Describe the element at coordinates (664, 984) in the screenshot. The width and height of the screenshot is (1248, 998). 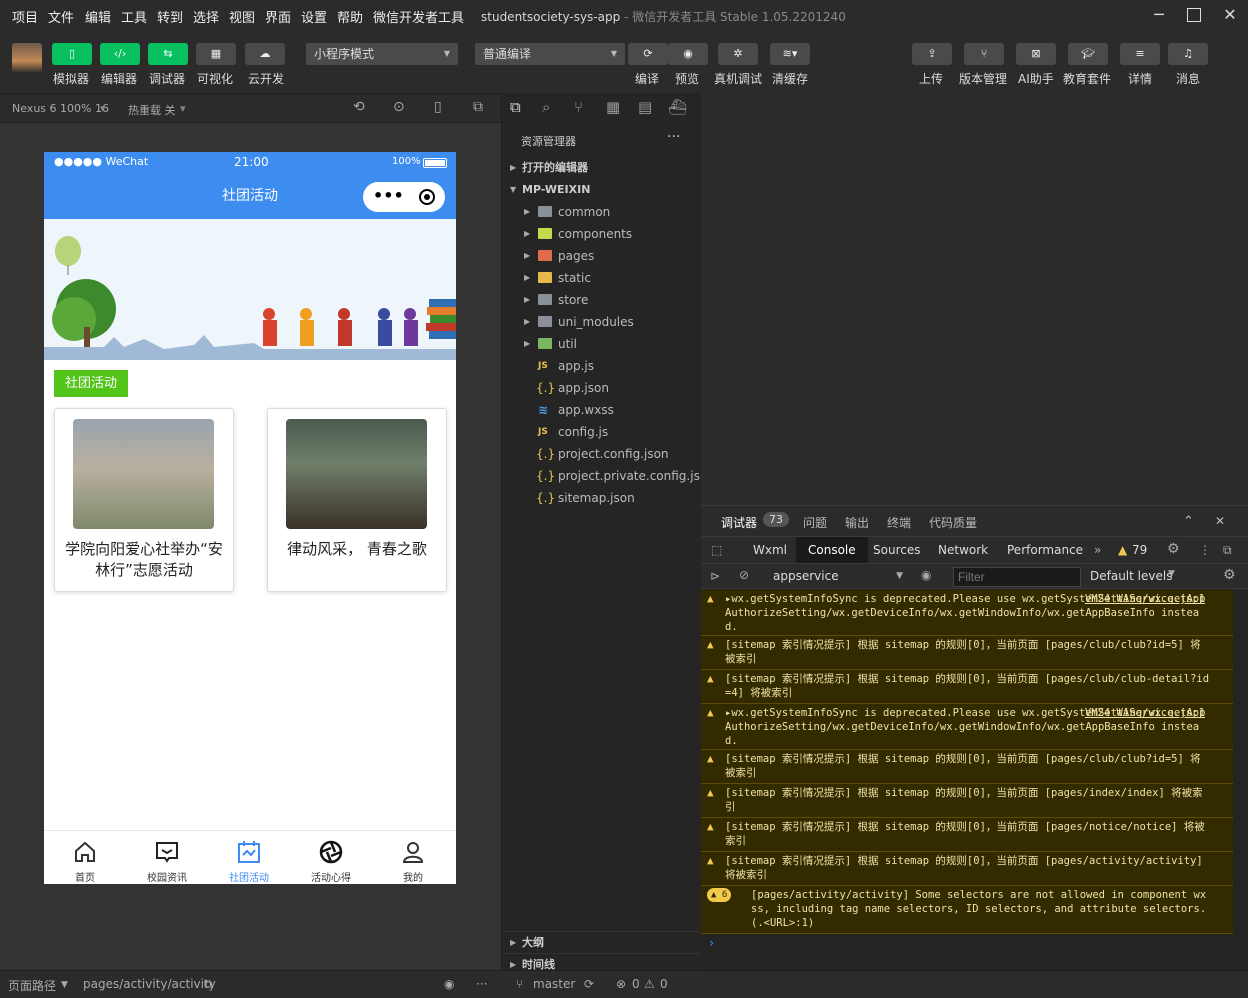
I see `warning-count-footer: 0` at that location.